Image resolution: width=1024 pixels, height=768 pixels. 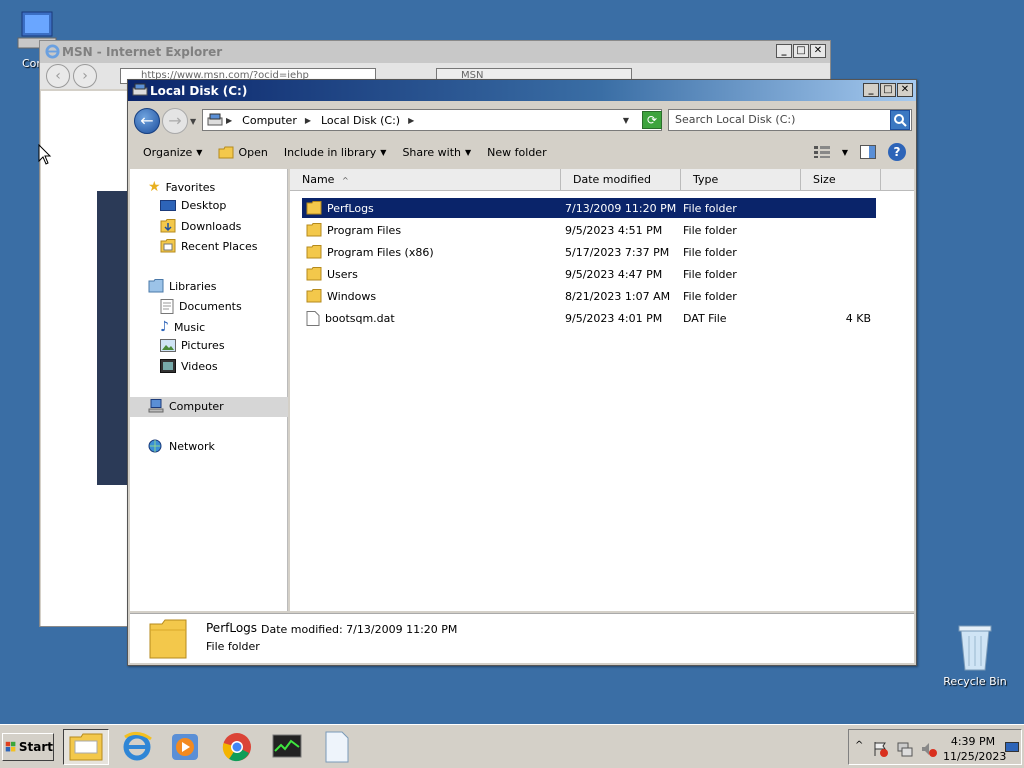 I want to click on address-bar: ▶ Computer ▶ Local Disk (C:) ▶ ▼, so click(x=432, y=120).